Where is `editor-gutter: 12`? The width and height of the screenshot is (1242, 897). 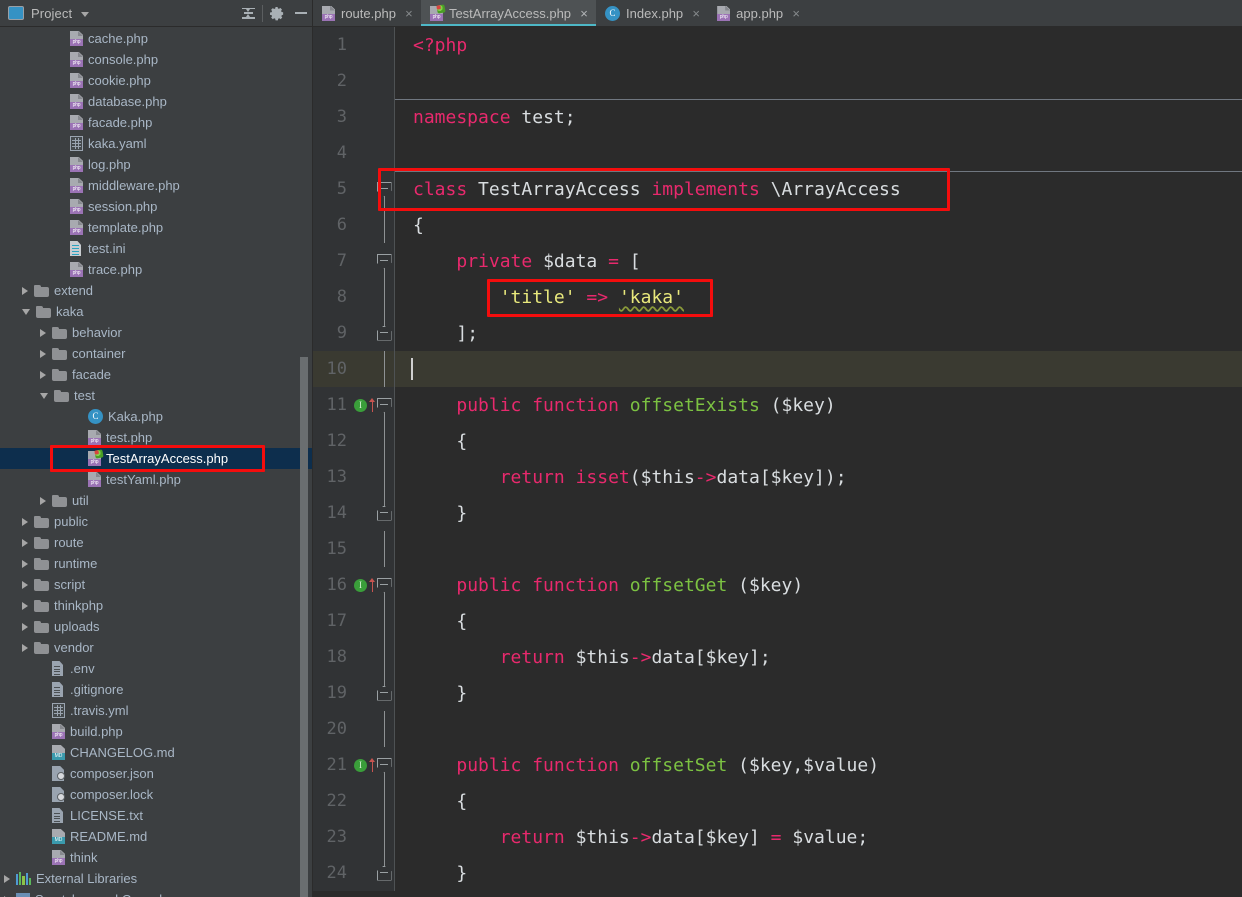
editor-gutter: 12 is located at coordinates (354, 441).